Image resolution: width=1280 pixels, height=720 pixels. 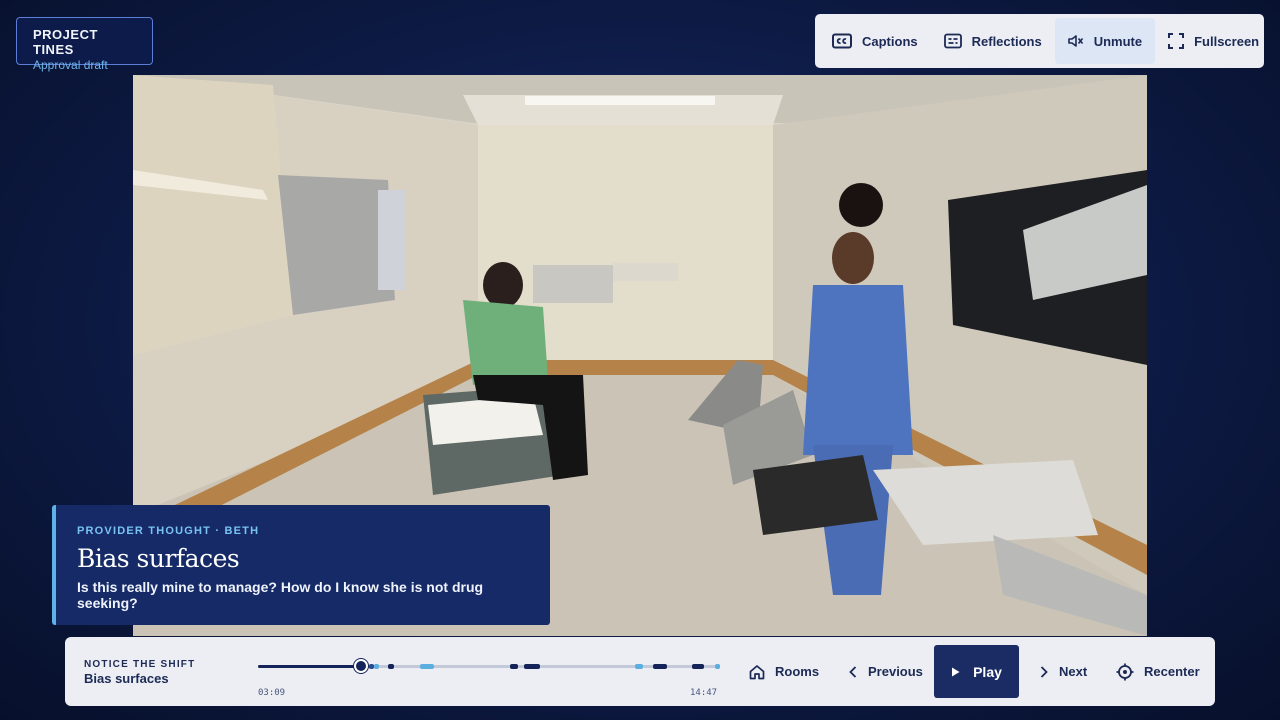 I want to click on timeline-scrubber, so click(x=489, y=666).